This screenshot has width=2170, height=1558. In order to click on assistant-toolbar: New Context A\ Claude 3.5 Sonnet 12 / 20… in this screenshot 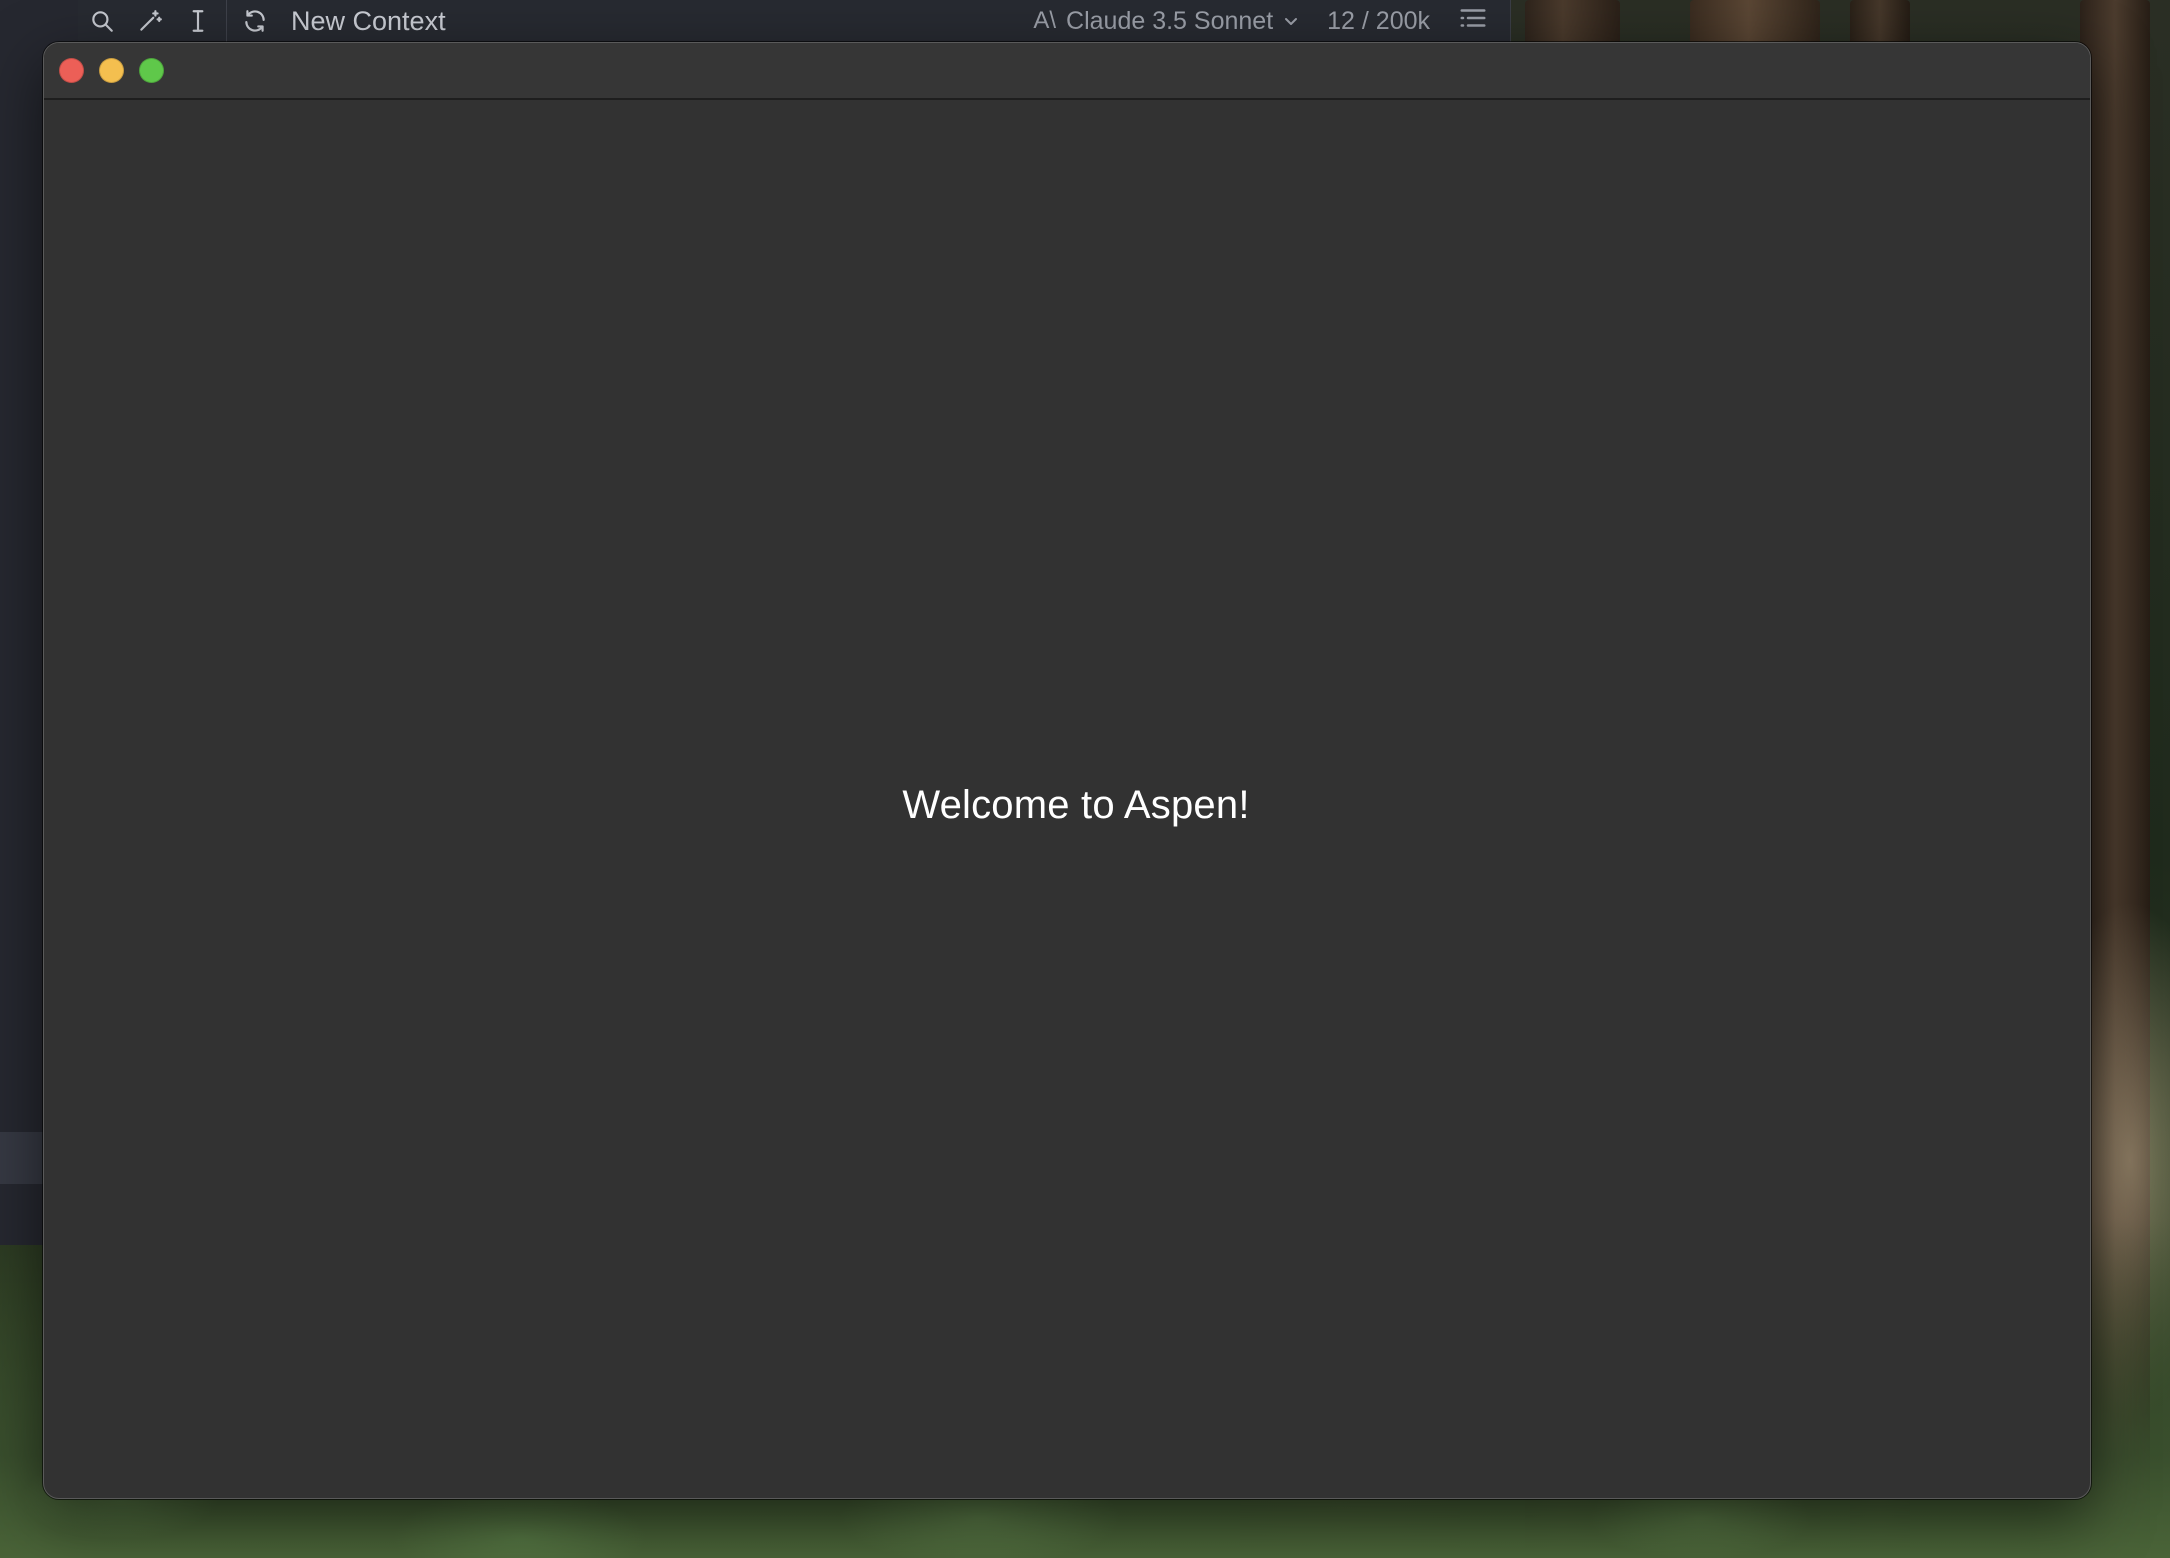, I will do `click(794, 21)`.